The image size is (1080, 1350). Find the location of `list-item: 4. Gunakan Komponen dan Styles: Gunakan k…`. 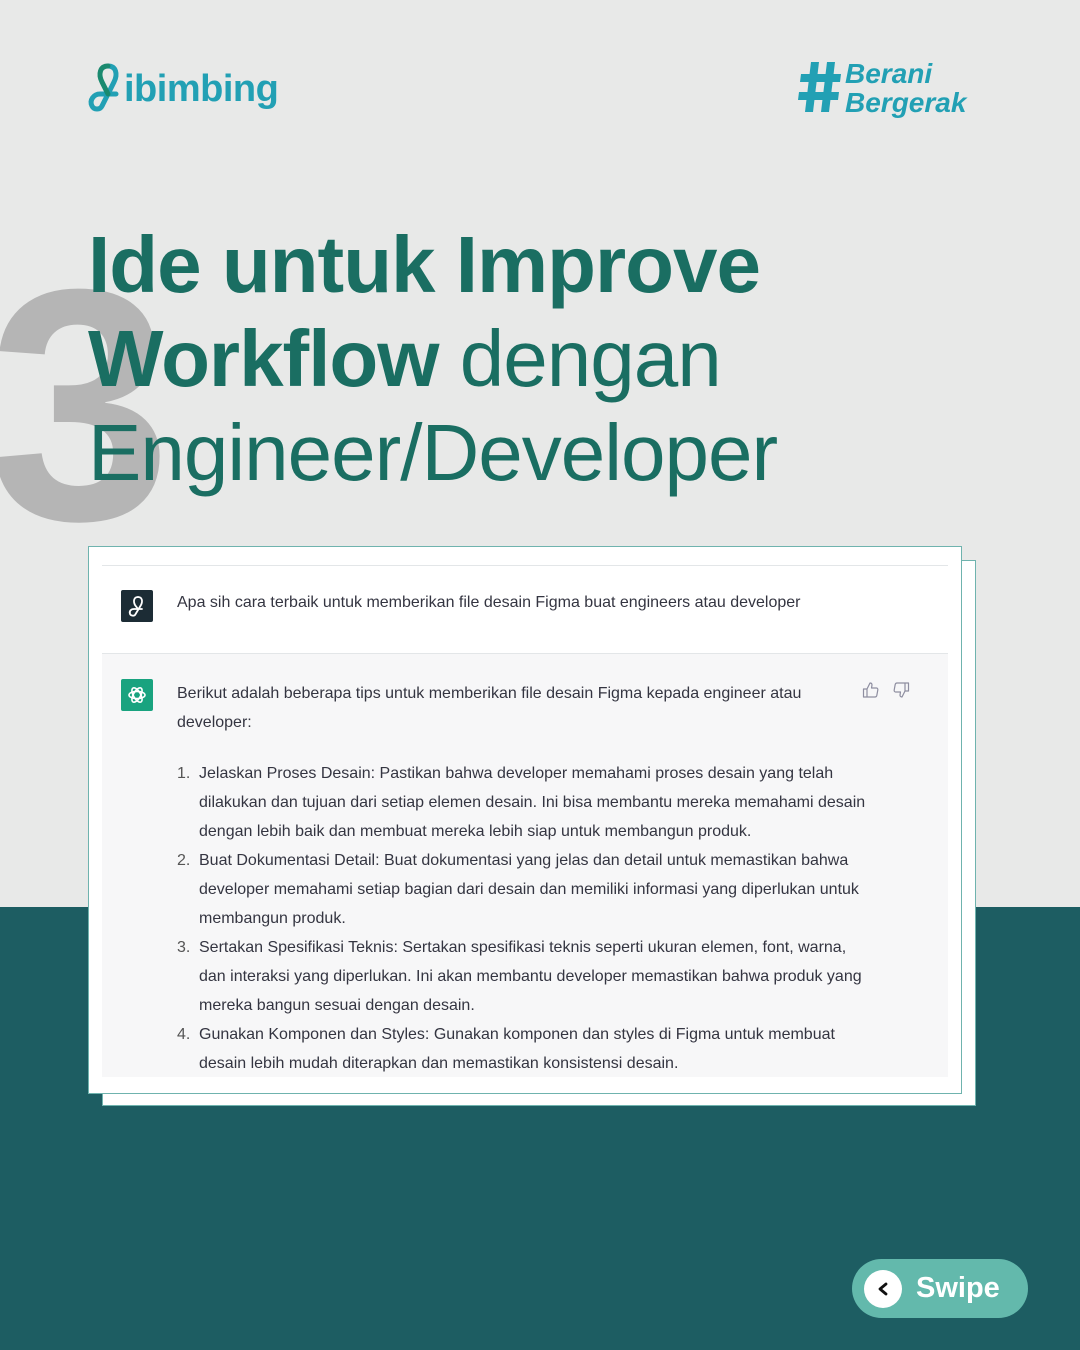

list-item: 4. Gunakan Komponen dan Styles: Gunakan k… is located at coordinates (522, 1049).